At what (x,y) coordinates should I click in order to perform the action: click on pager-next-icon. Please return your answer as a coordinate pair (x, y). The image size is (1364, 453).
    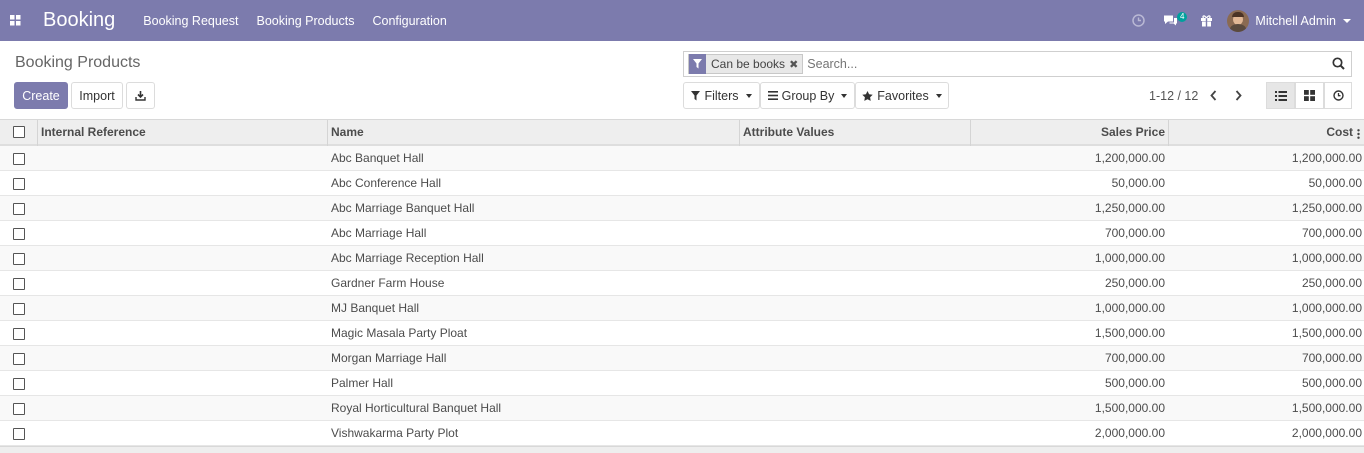
    Looking at the image, I should click on (1238, 95).